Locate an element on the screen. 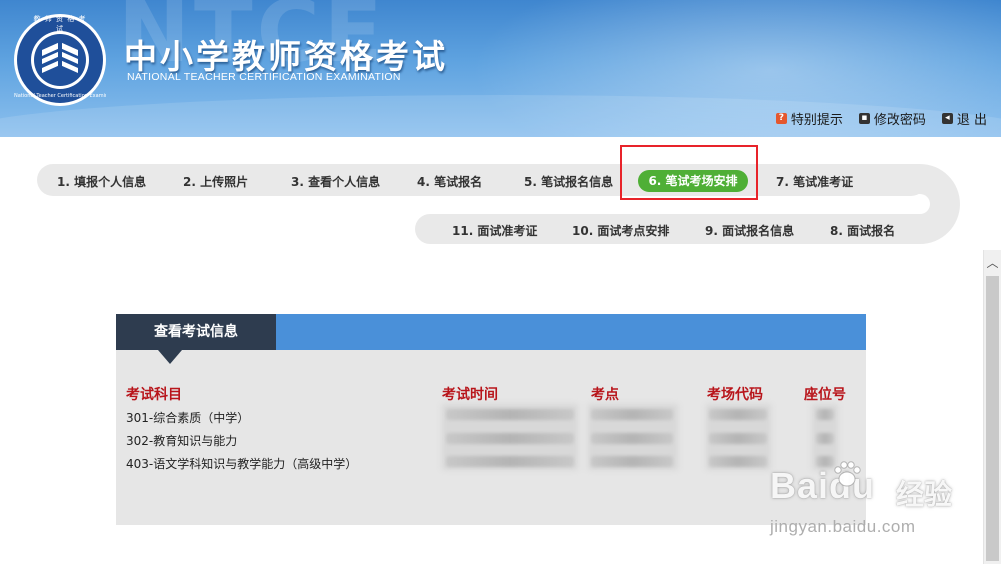 The width and height of the screenshot is (1001, 564). col-header-room-code: 考场代码 is located at coordinates (735, 395).